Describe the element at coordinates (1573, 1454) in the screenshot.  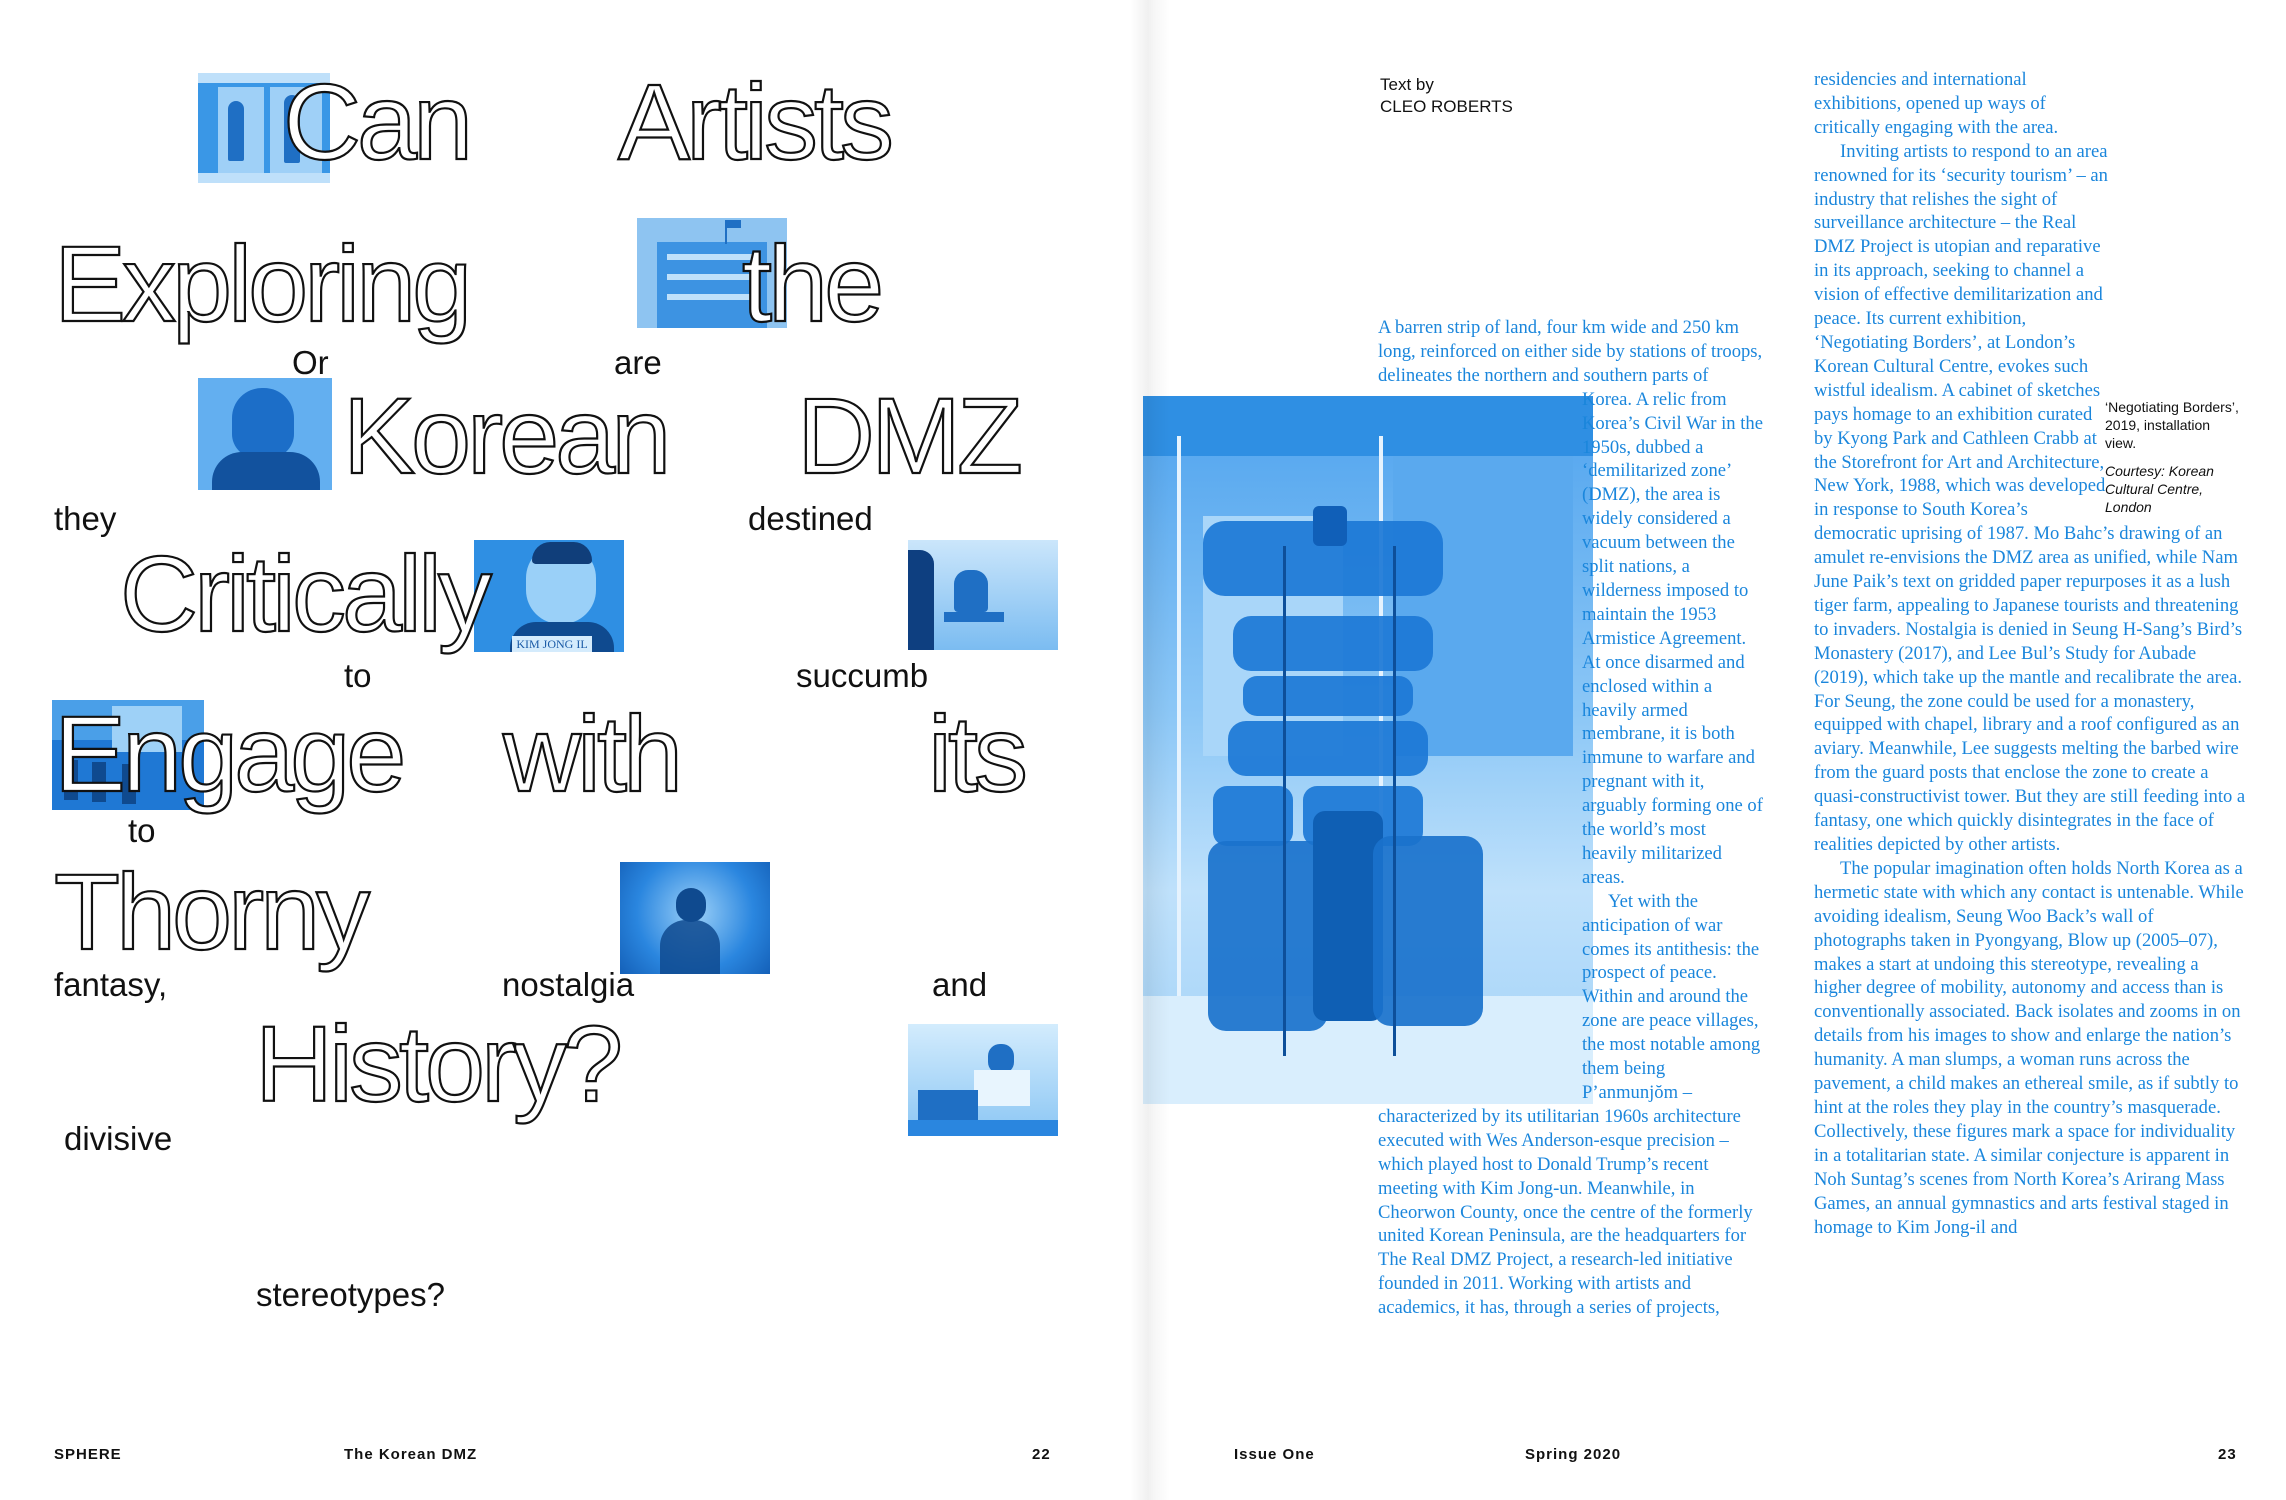
I see `folio-season: Spring 2020` at that location.